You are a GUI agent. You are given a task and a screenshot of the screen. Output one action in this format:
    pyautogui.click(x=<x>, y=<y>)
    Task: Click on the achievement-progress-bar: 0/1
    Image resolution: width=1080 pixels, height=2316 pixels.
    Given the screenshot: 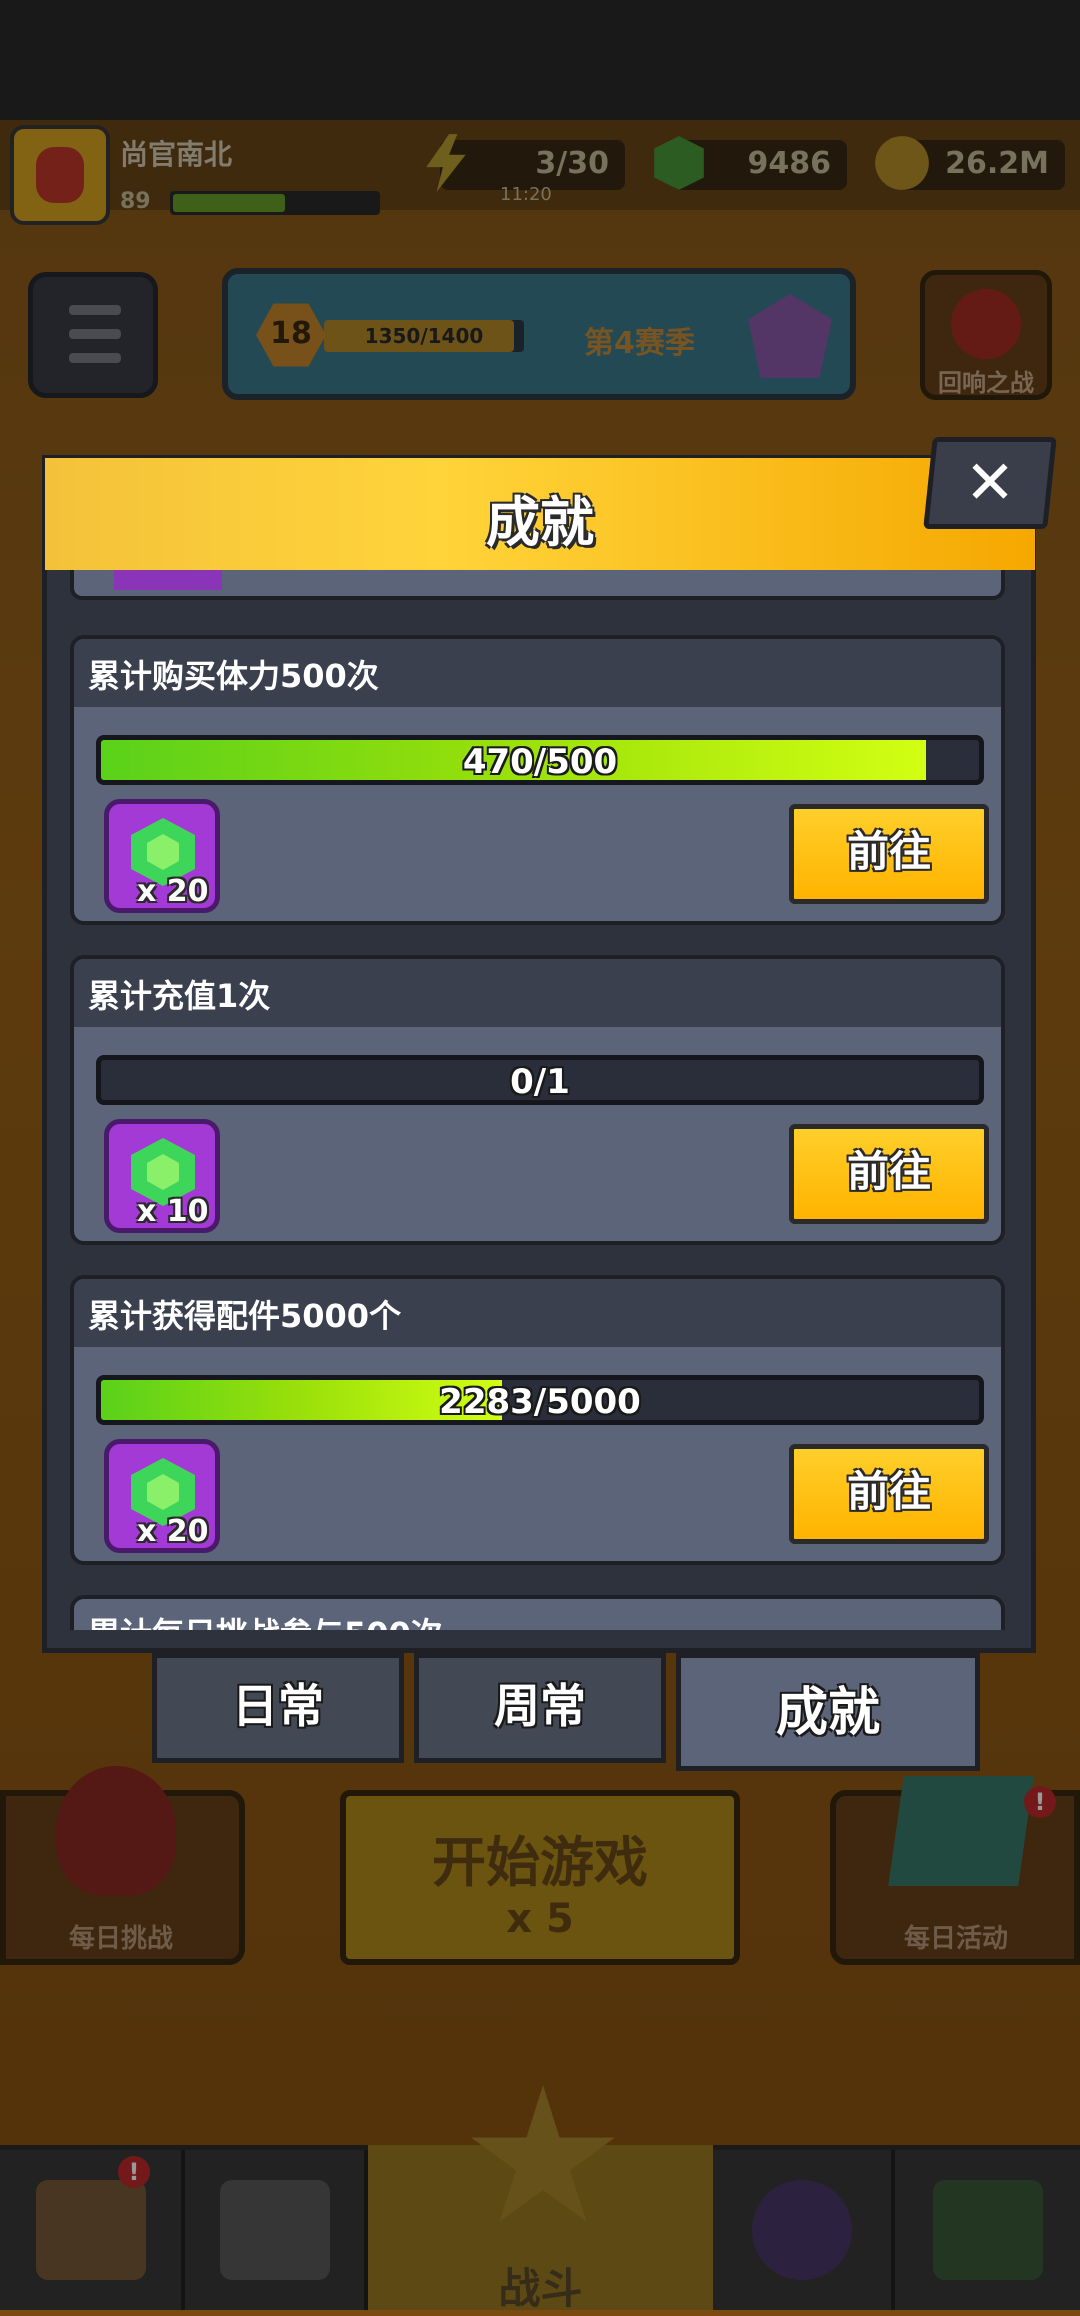 What is the action you would take?
    pyautogui.click(x=540, y=1080)
    